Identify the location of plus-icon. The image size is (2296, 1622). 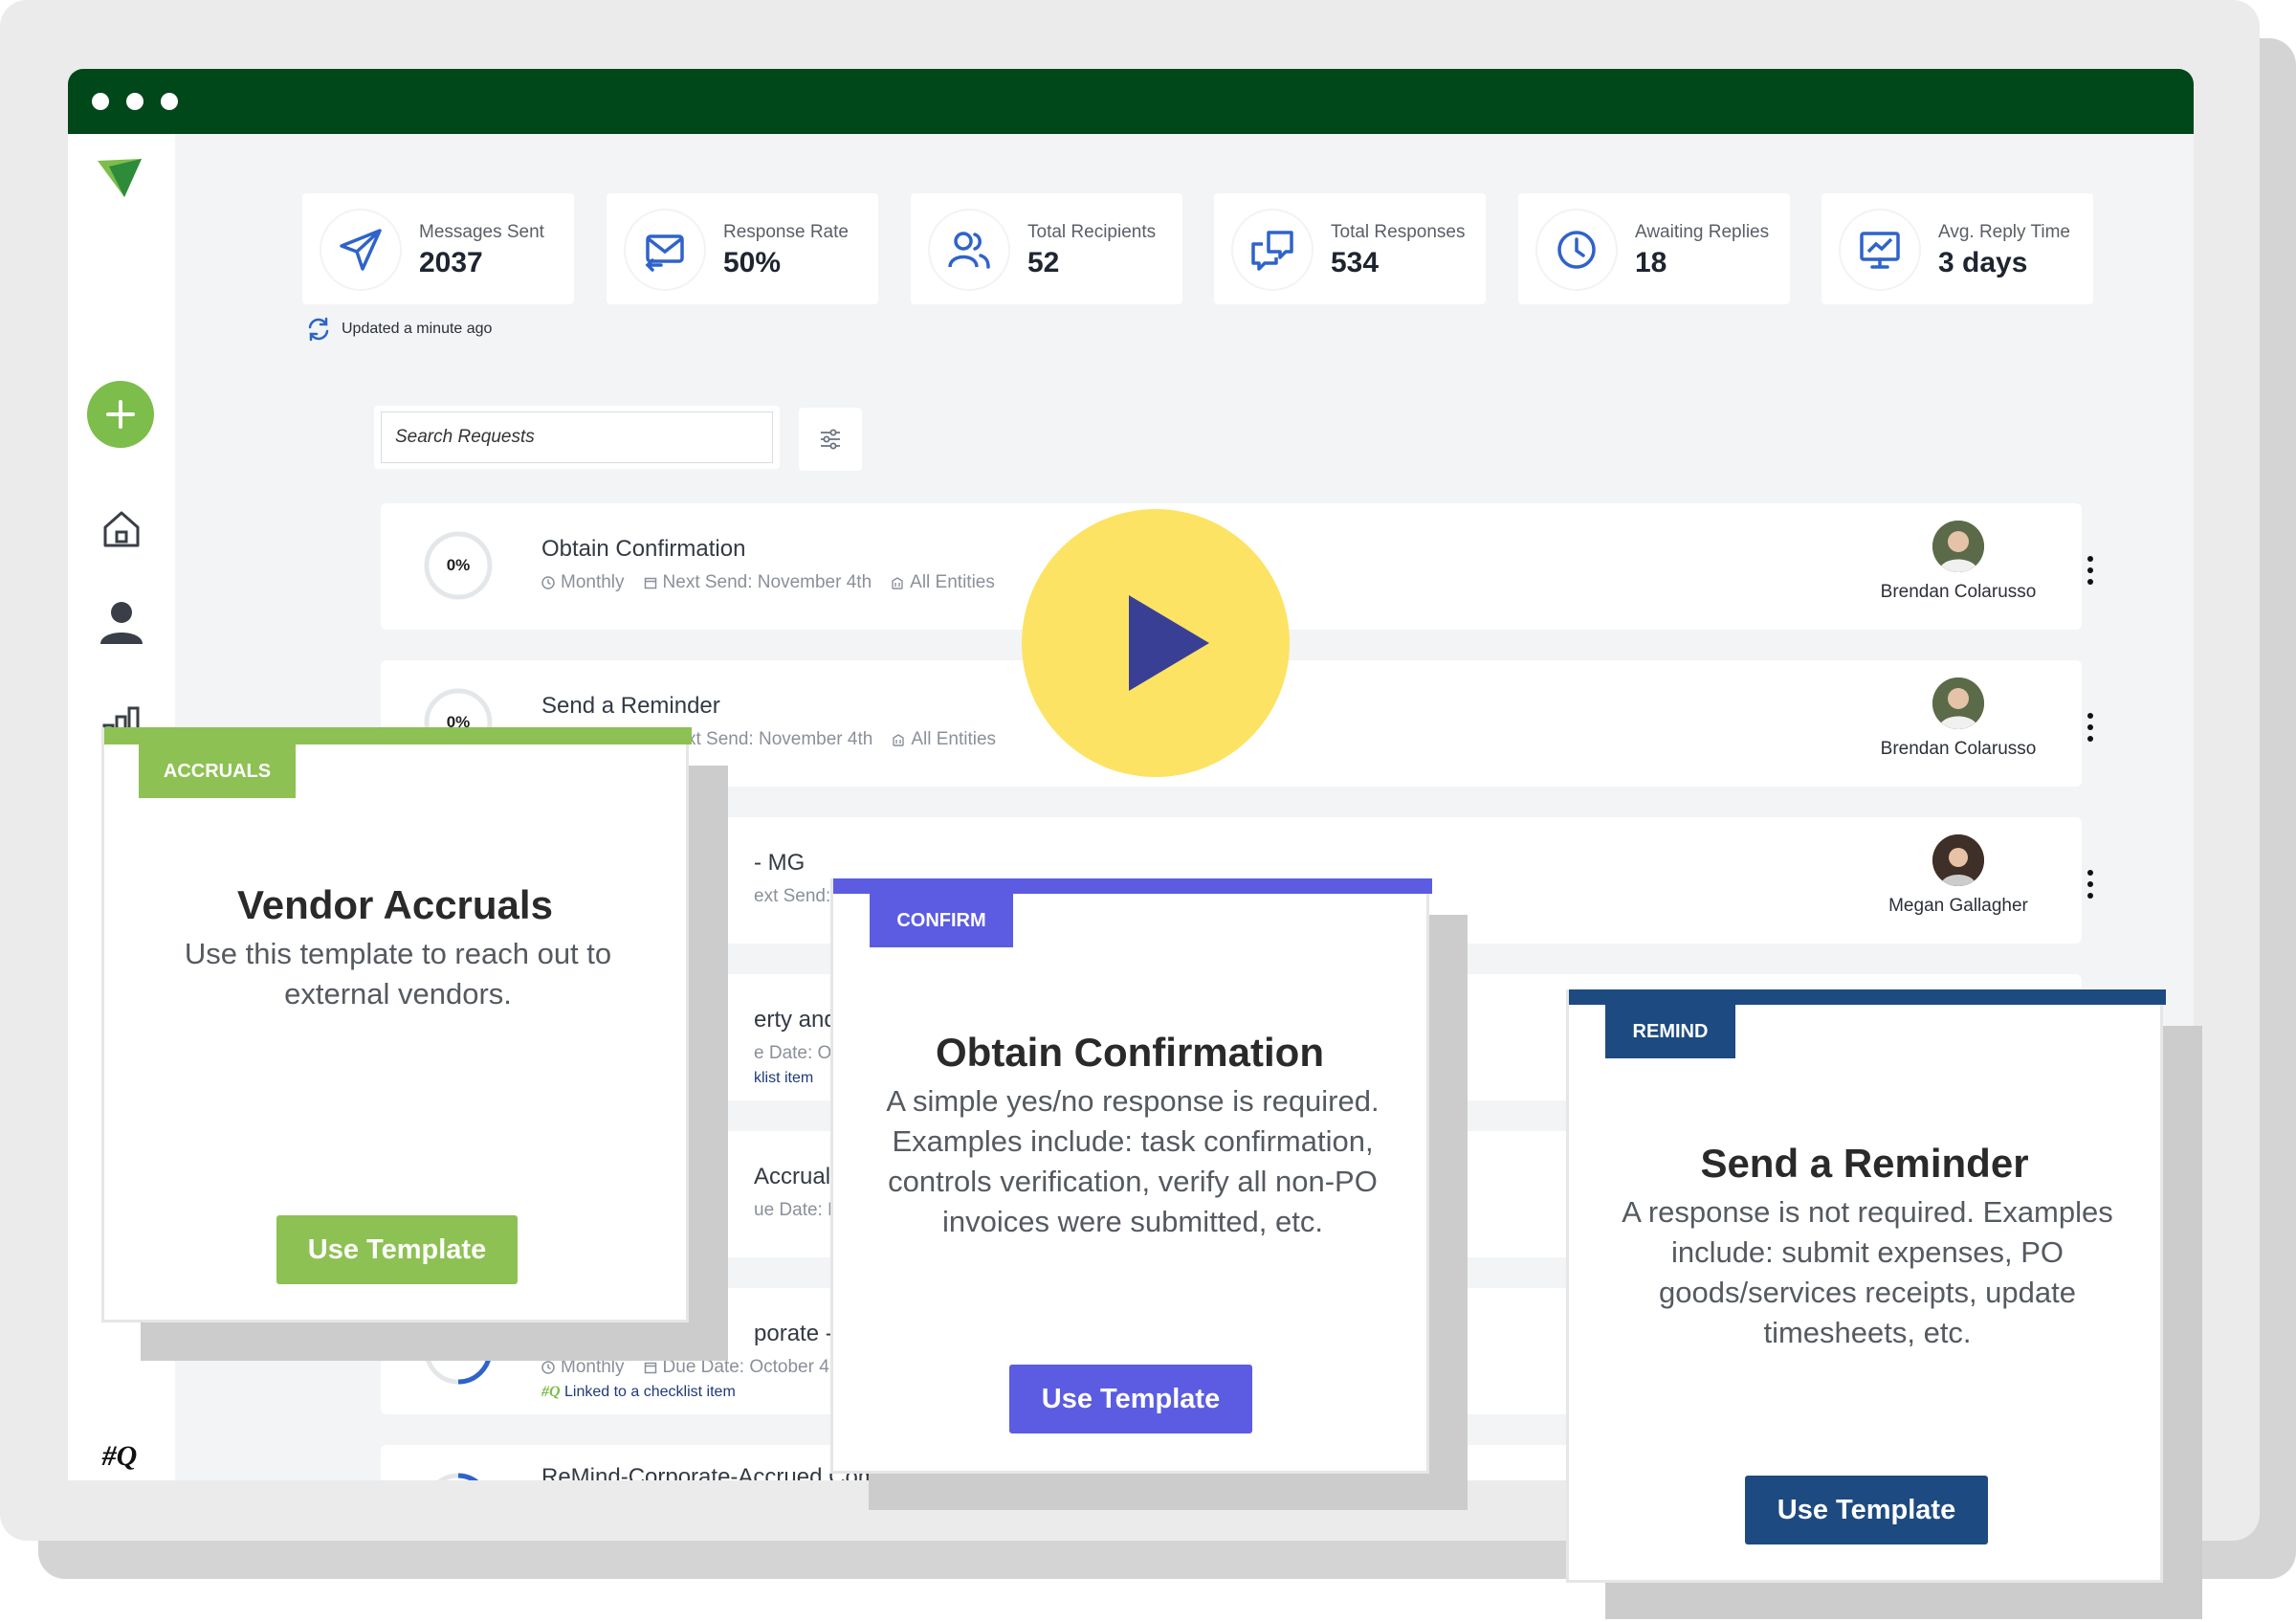
(121, 415).